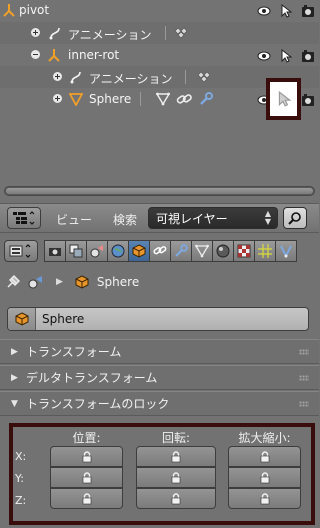 This screenshot has height=528, width=320. What do you see at coordinates (267, 217) in the screenshot?
I see `dropdown-arrows-icon: ▲ ▼` at bounding box center [267, 217].